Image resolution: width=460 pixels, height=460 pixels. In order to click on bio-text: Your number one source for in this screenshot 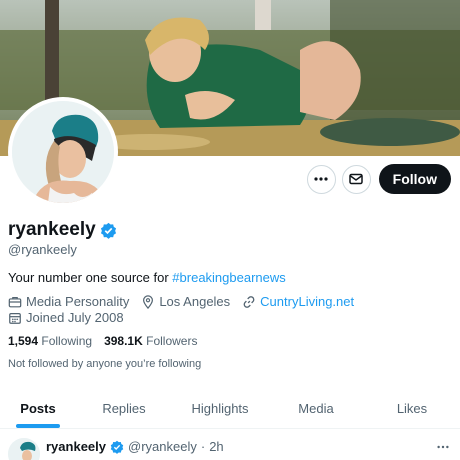, I will do `click(90, 277)`.